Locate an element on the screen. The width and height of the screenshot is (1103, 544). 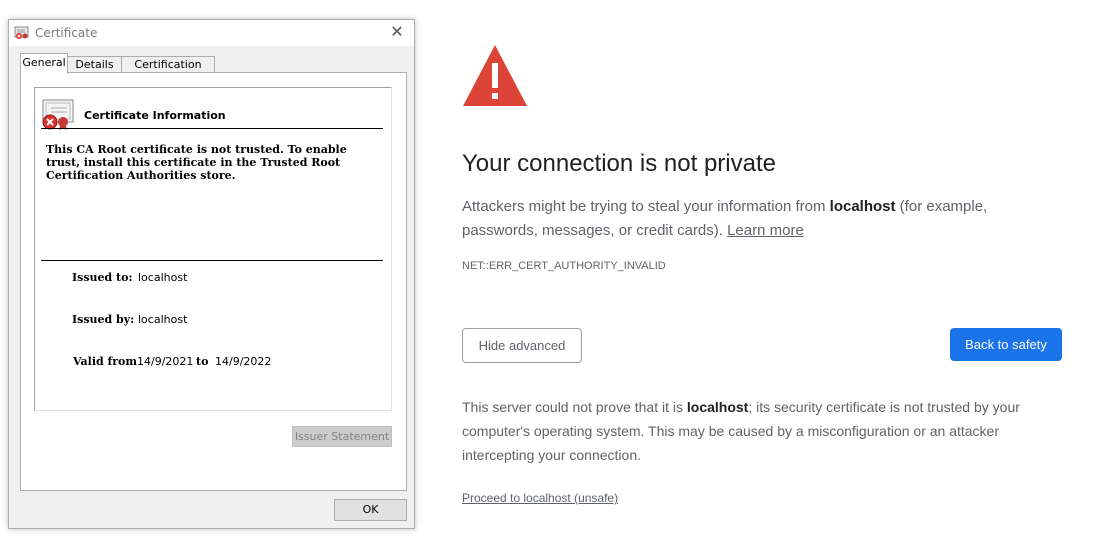
valid-to-value: 14/9/2022 is located at coordinates (243, 361).